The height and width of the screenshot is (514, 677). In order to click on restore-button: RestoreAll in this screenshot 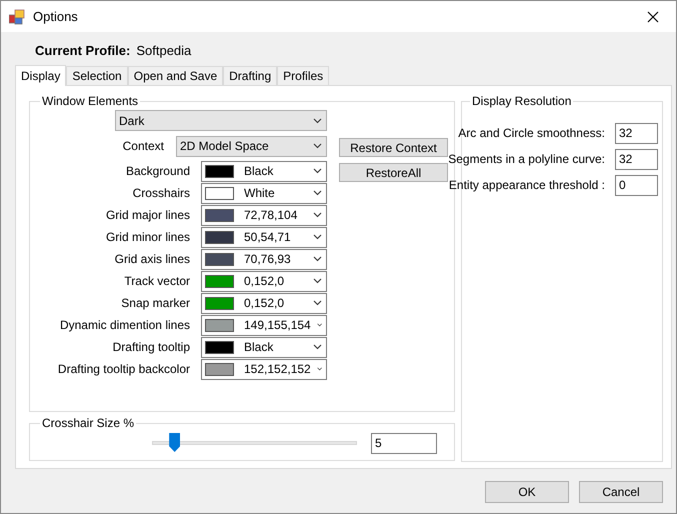, I will do `click(393, 172)`.